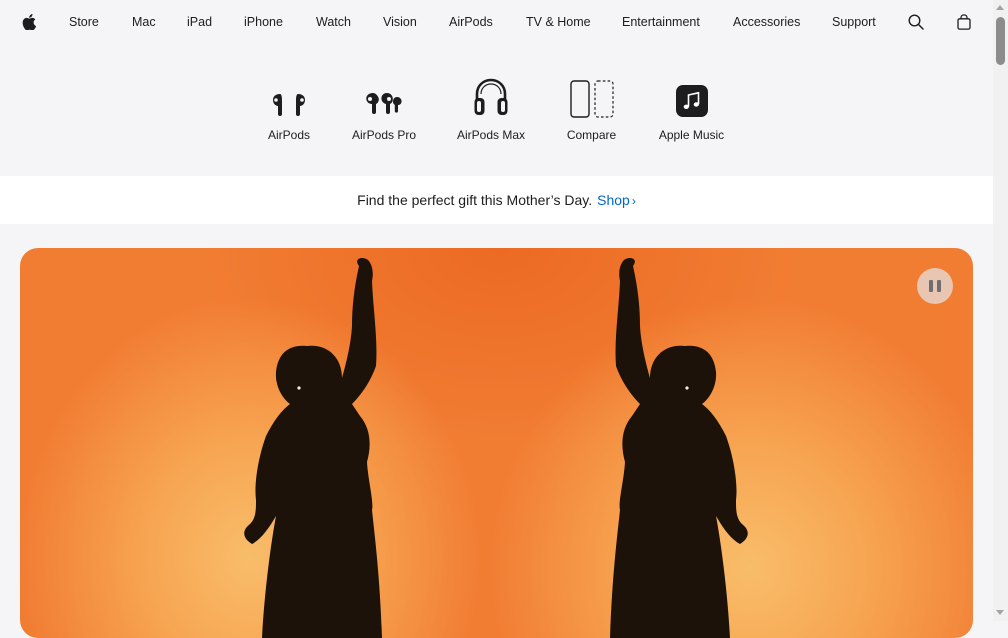 This screenshot has width=1008, height=638. What do you see at coordinates (592, 97) in the screenshot?
I see `compare-icon` at bounding box center [592, 97].